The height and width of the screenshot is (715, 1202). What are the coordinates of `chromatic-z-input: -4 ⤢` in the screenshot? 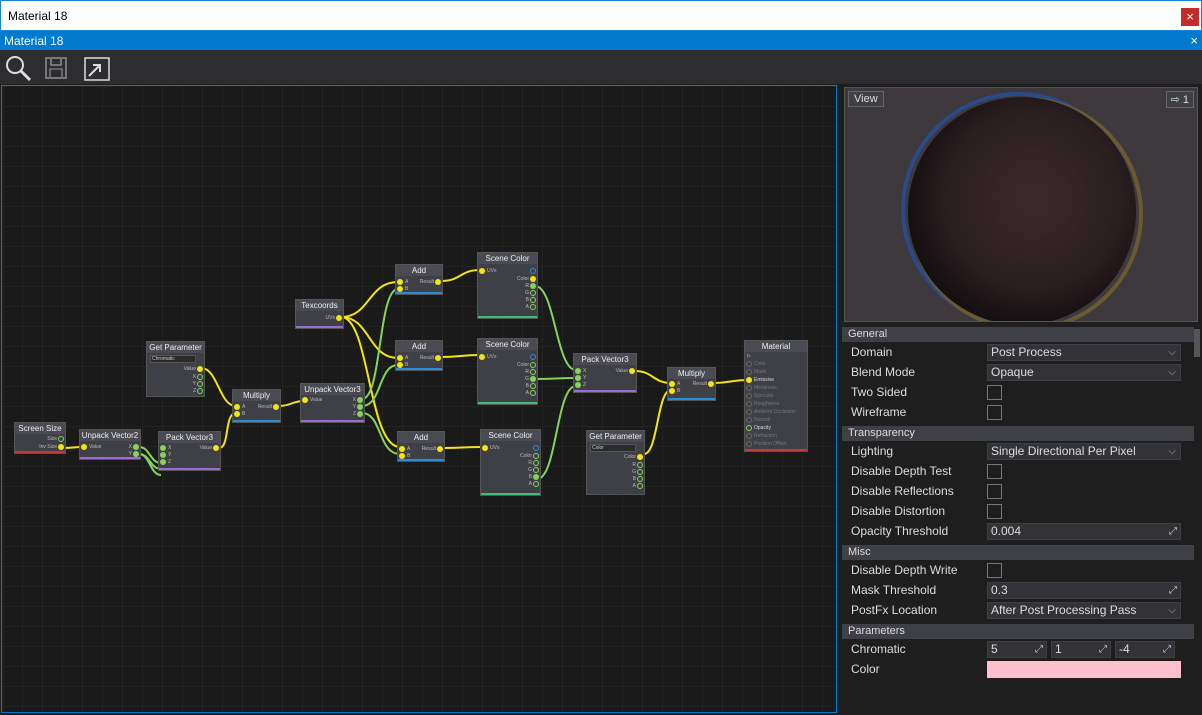 It's located at (1145, 649).